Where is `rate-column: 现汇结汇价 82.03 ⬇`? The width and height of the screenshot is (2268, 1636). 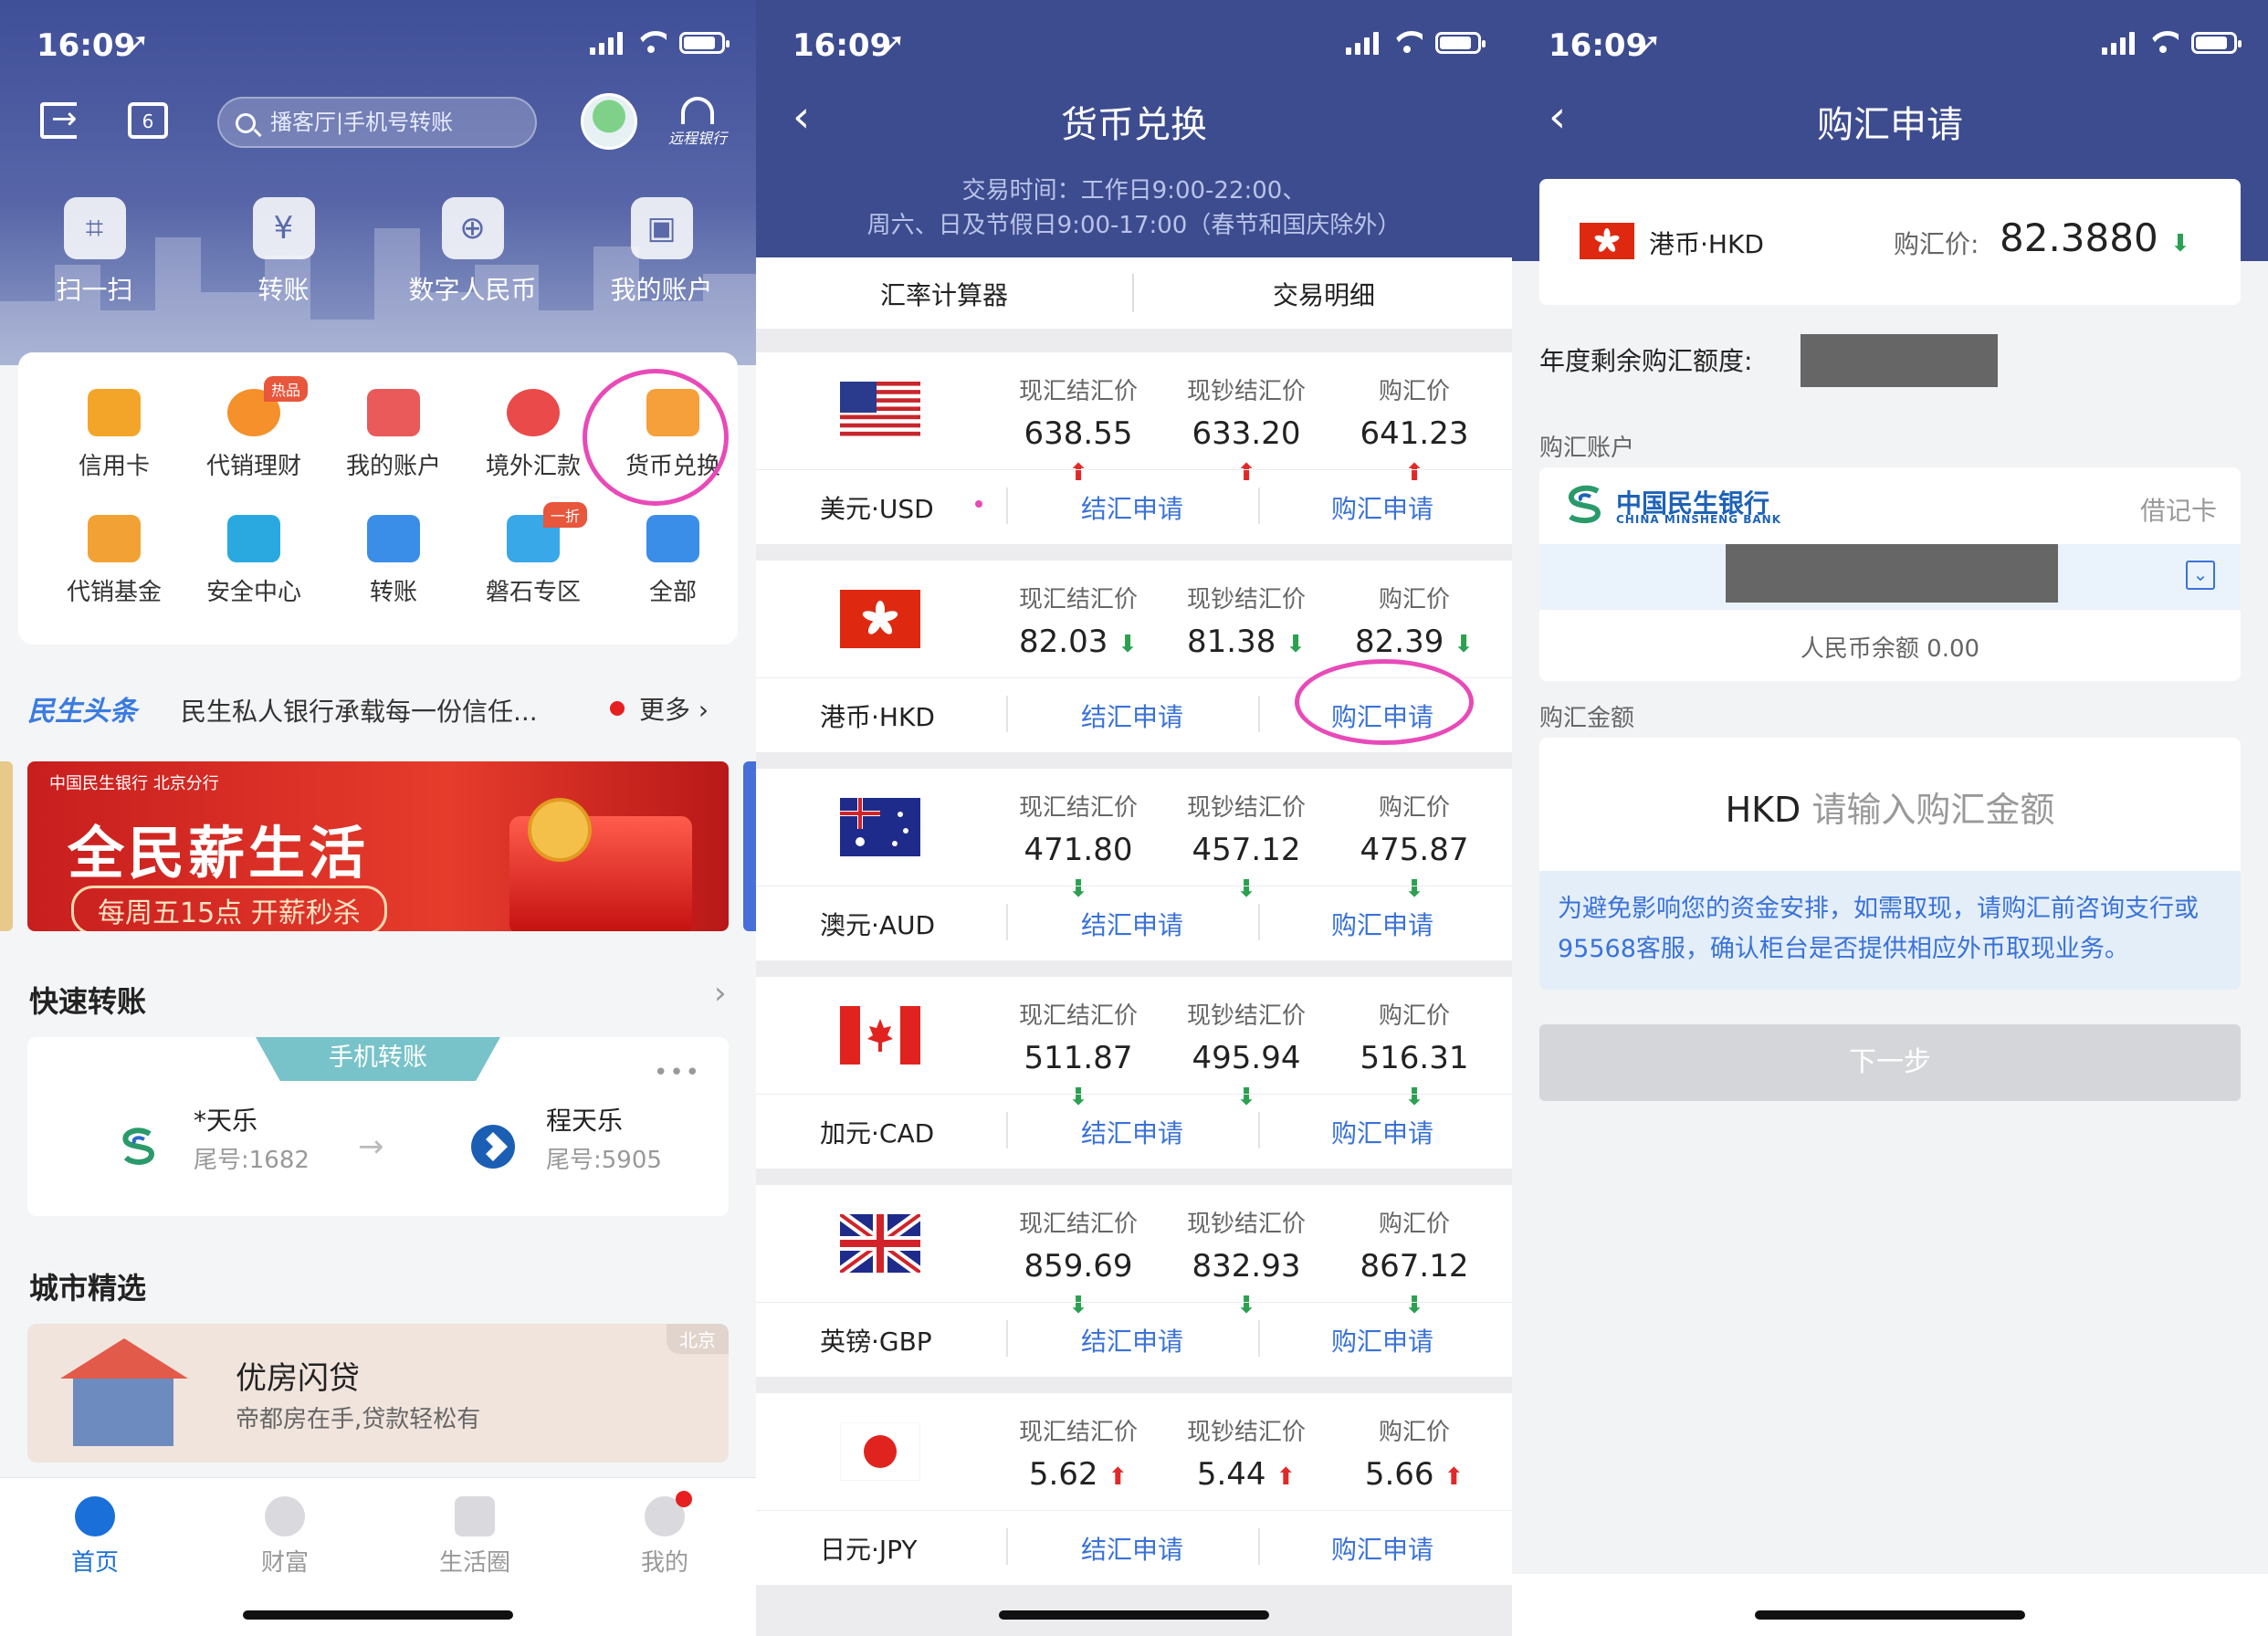 rate-column: 现汇结汇价 82.03 ⬇ is located at coordinates (1078, 620).